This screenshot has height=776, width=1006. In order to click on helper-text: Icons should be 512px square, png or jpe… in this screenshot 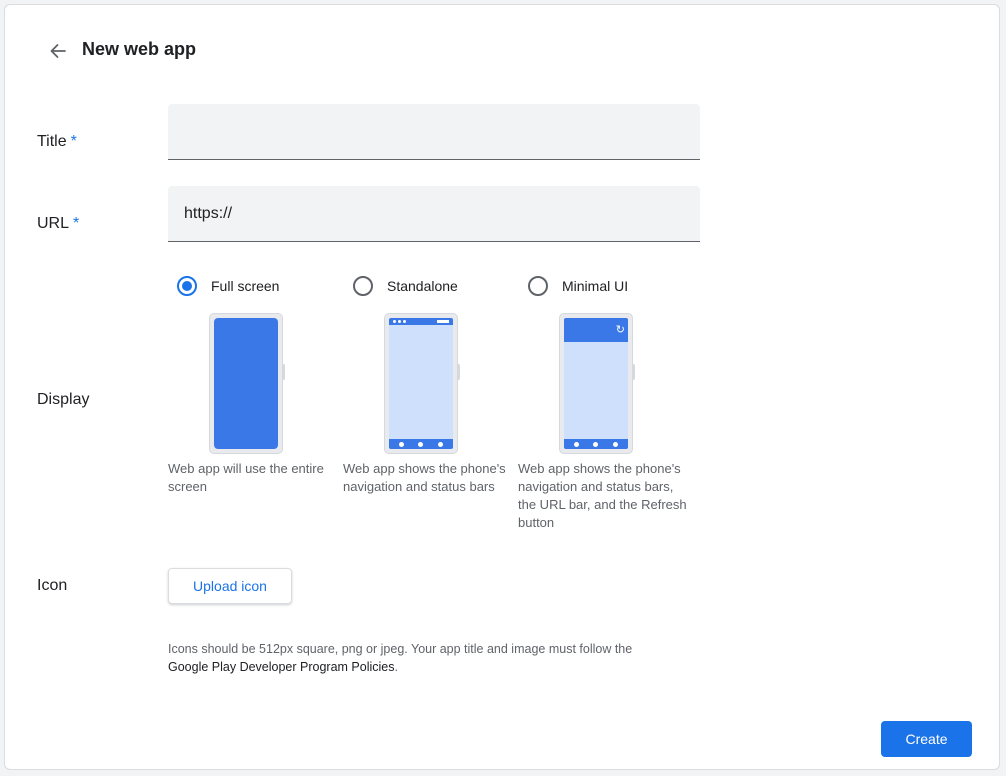, I will do `click(400, 649)`.